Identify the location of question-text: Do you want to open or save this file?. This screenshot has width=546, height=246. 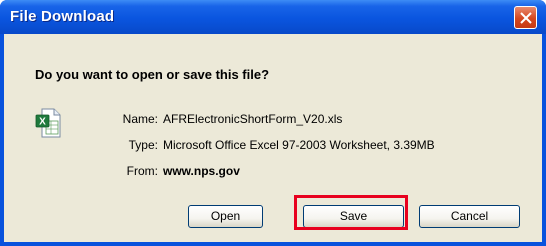
(152, 74).